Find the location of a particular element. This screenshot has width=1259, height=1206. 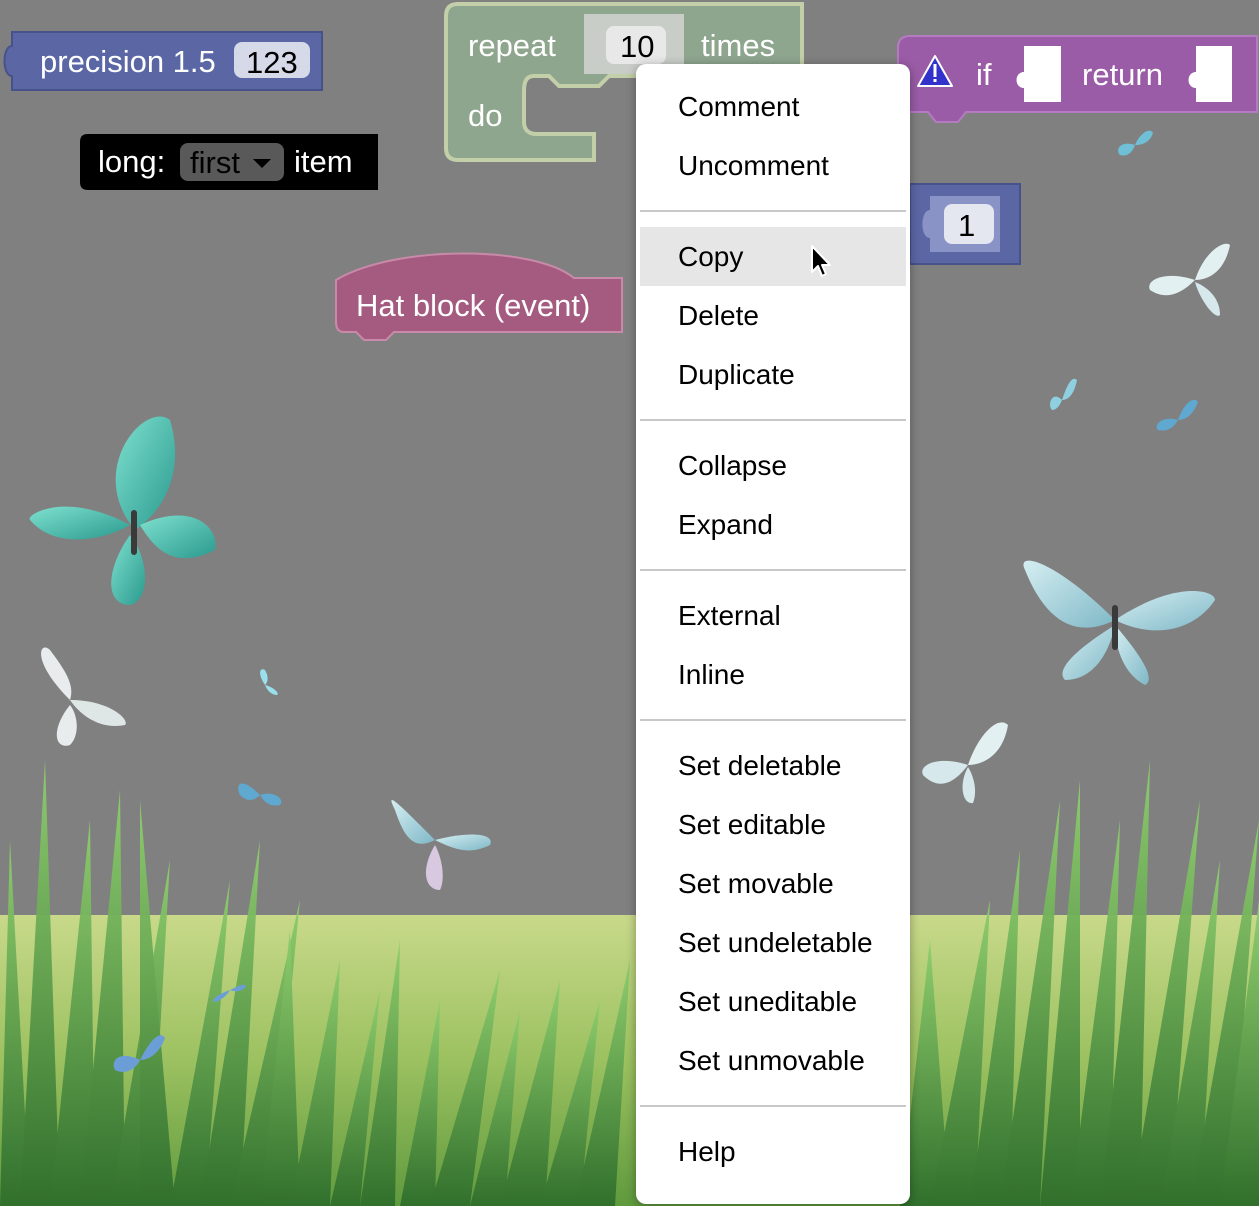

repeat-count: 10 is located at coordinates (637, 46).